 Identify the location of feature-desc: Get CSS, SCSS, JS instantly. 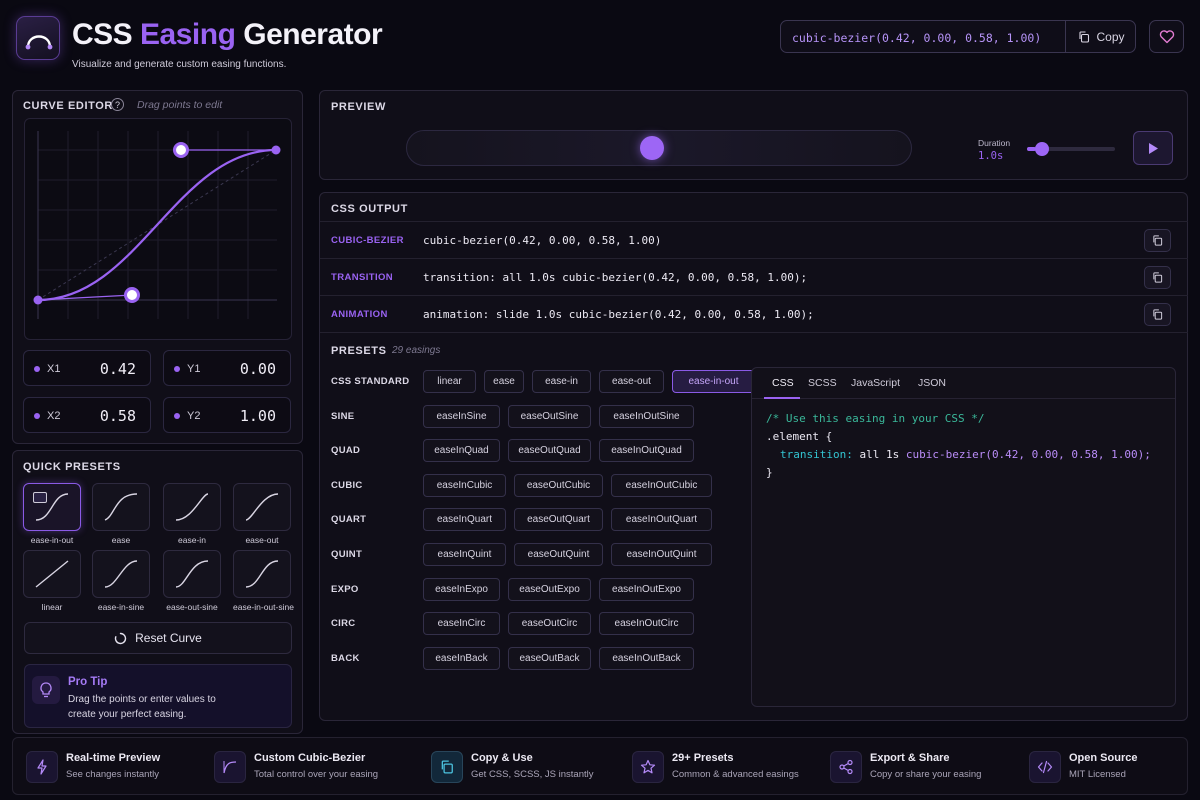
(532, 774).